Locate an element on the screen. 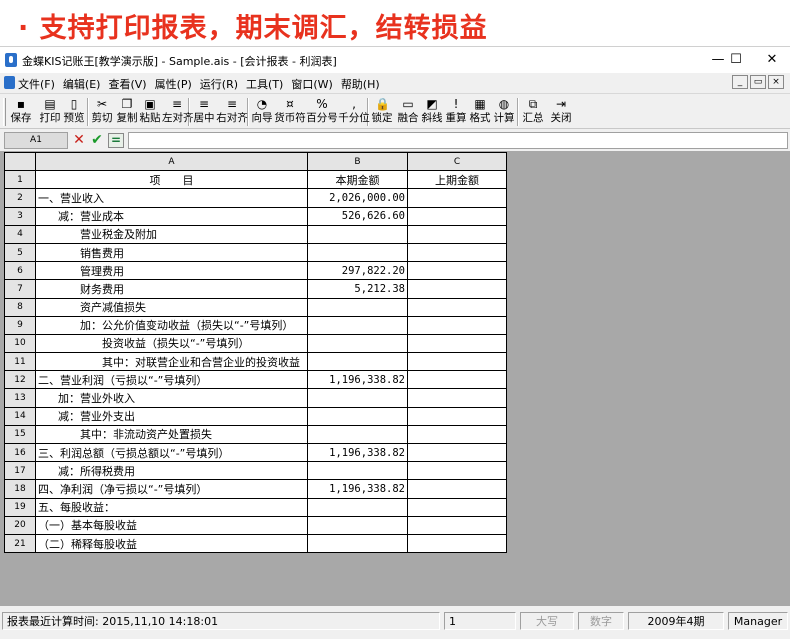 The image size is (790, 639). row-header: 20 is located at coordinates (20, 525).